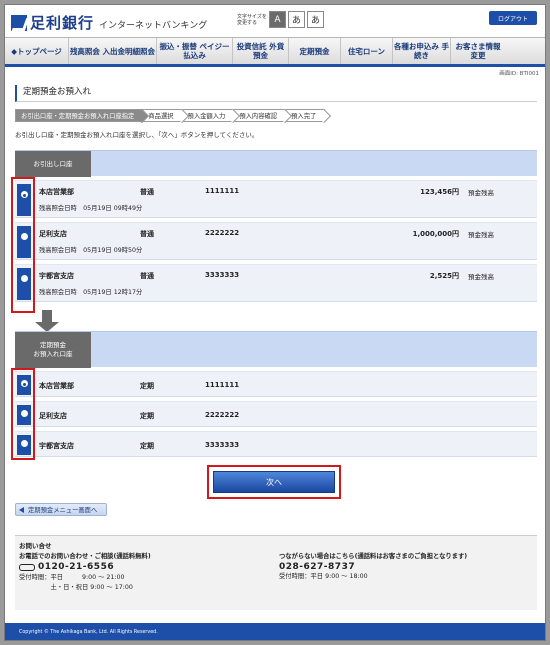  I want to click on toll-free-hours-weekday: 受付時間：平日 9:00 ～ 21:00, so click(72, 577).